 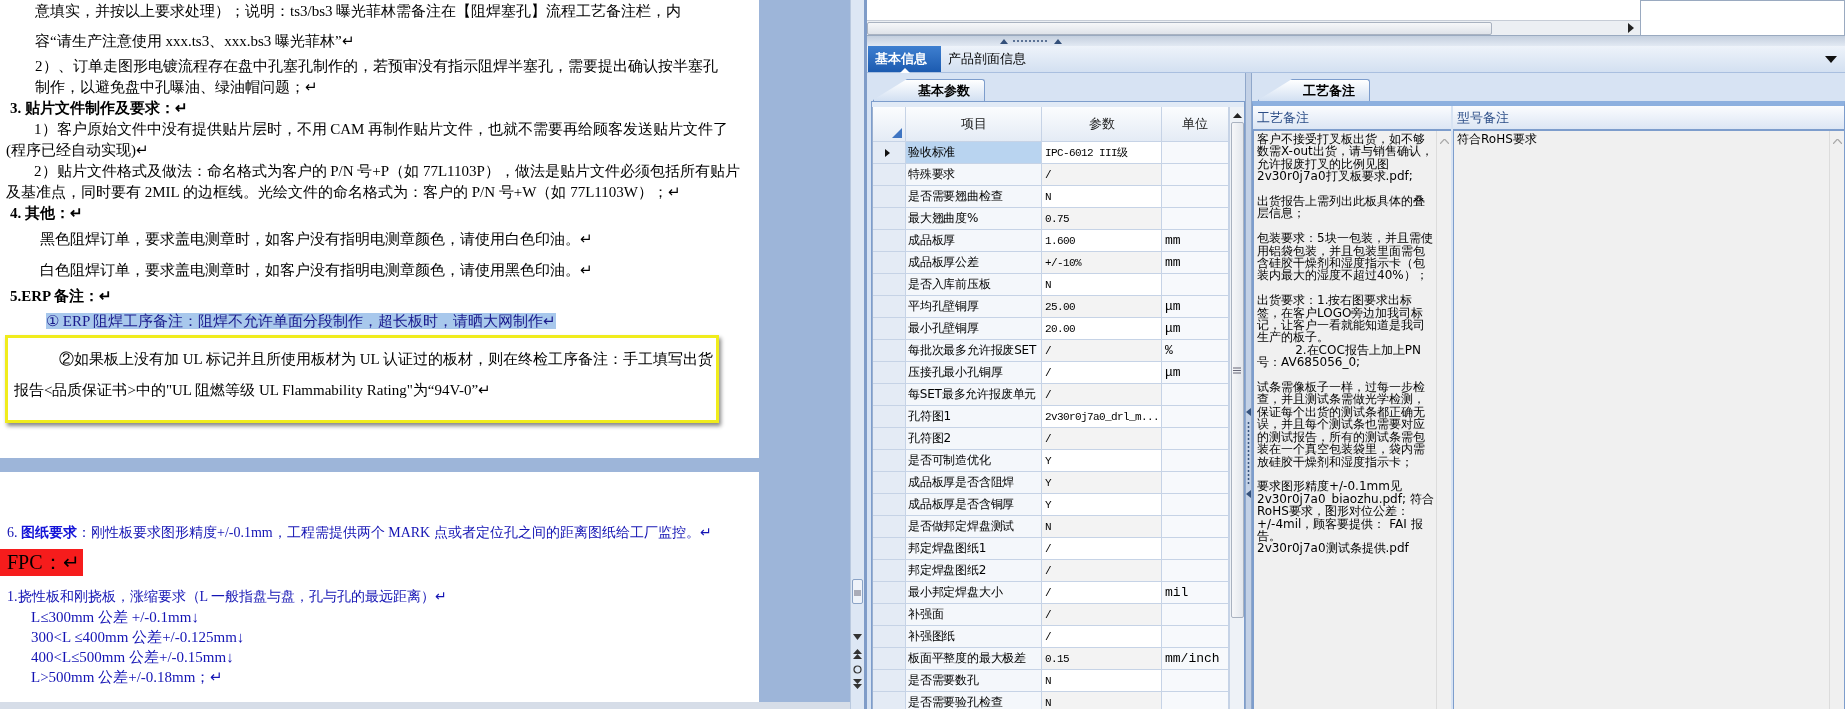 What do you see at coordinates (301, 321) in the screenshot?
I see `highlighted-paragraph: ① ERP 阻焊工序备注：阻焊不允许单面分段制作，超长板时，请晒大网制作↵` at bounding box center [301, 321].